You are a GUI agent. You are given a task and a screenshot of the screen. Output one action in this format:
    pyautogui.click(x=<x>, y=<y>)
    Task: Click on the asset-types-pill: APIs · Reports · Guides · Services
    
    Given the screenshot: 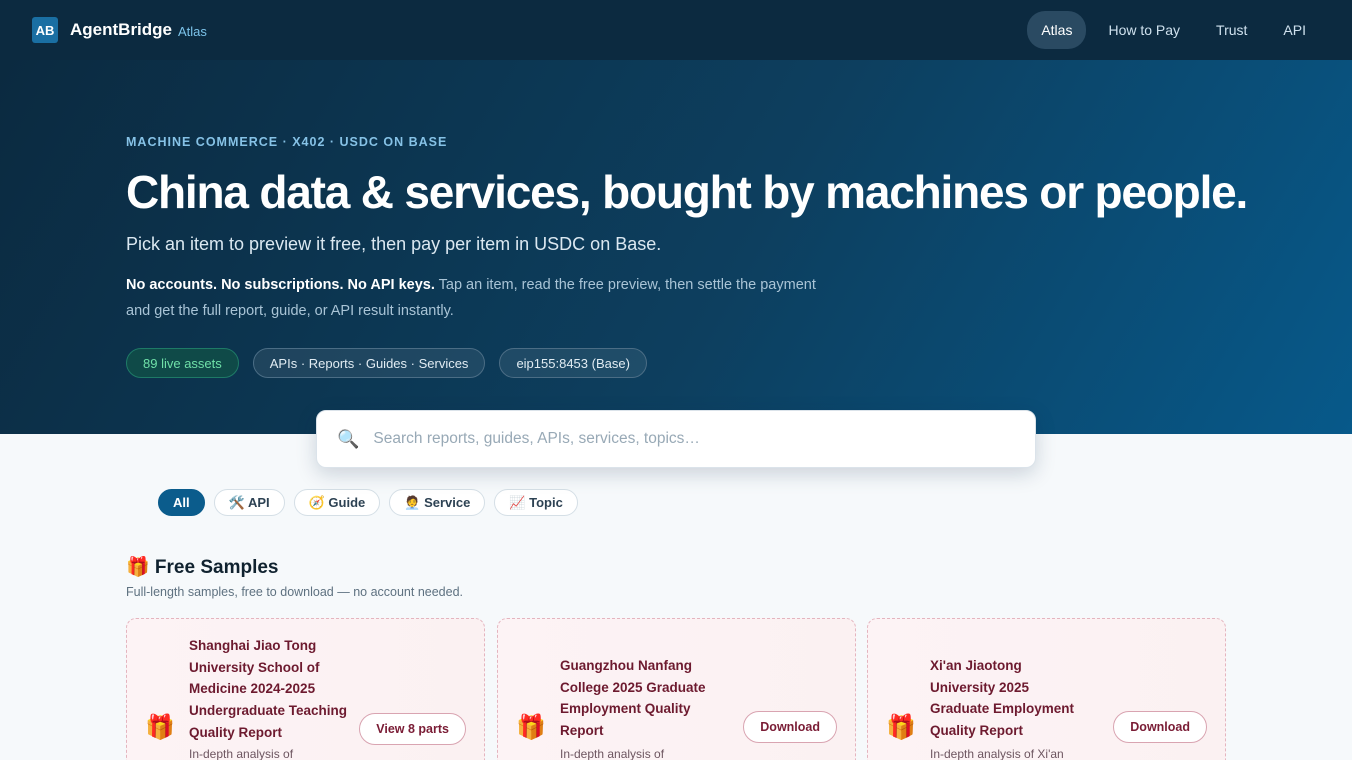 What is the action you would take?
    pyautogui.click(x=369, y=363)
    